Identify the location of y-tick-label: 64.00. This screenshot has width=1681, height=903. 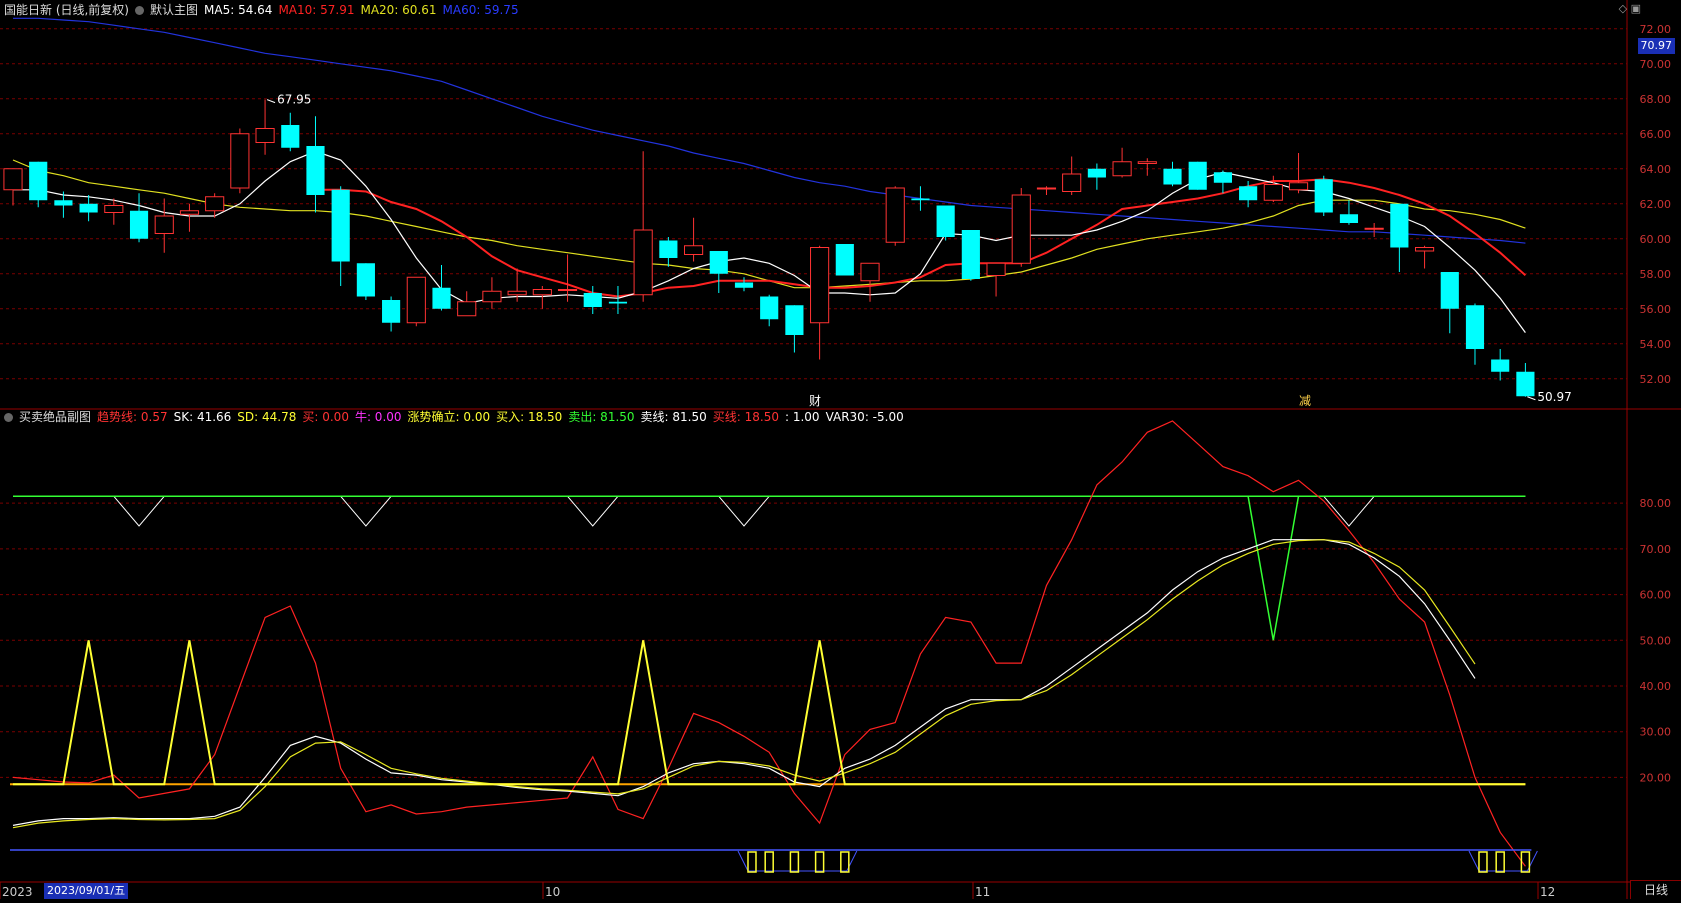
(1656, 169).